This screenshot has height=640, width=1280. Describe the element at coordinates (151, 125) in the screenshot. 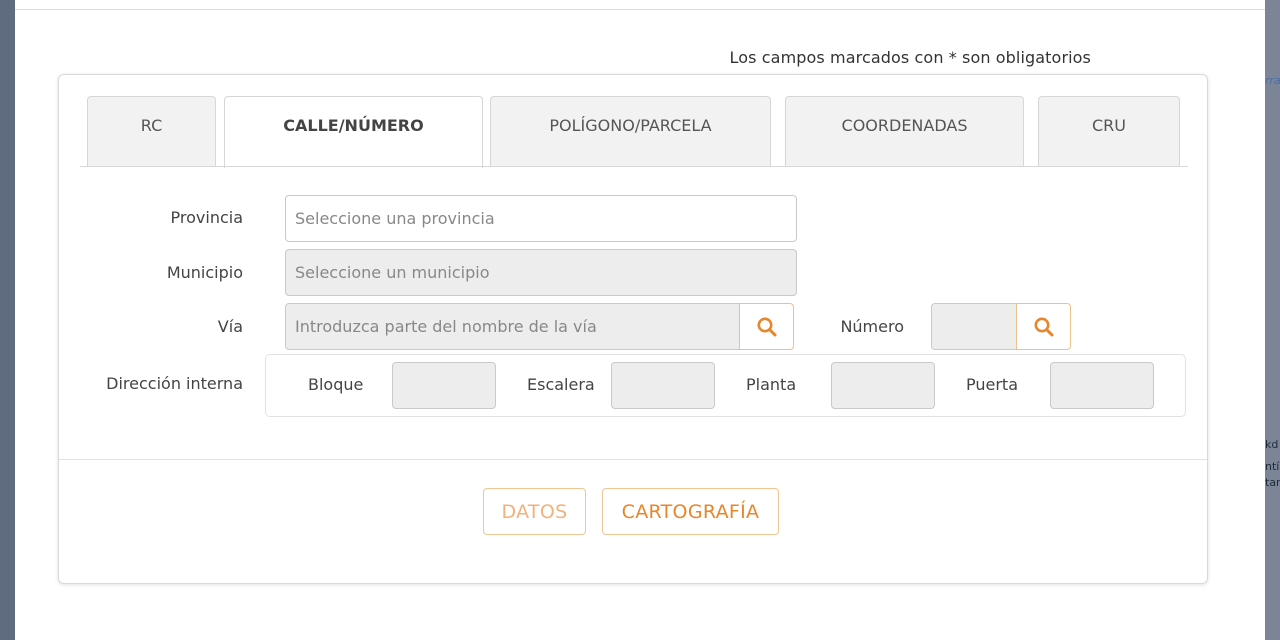

I see `tab-label: RC` at that location.